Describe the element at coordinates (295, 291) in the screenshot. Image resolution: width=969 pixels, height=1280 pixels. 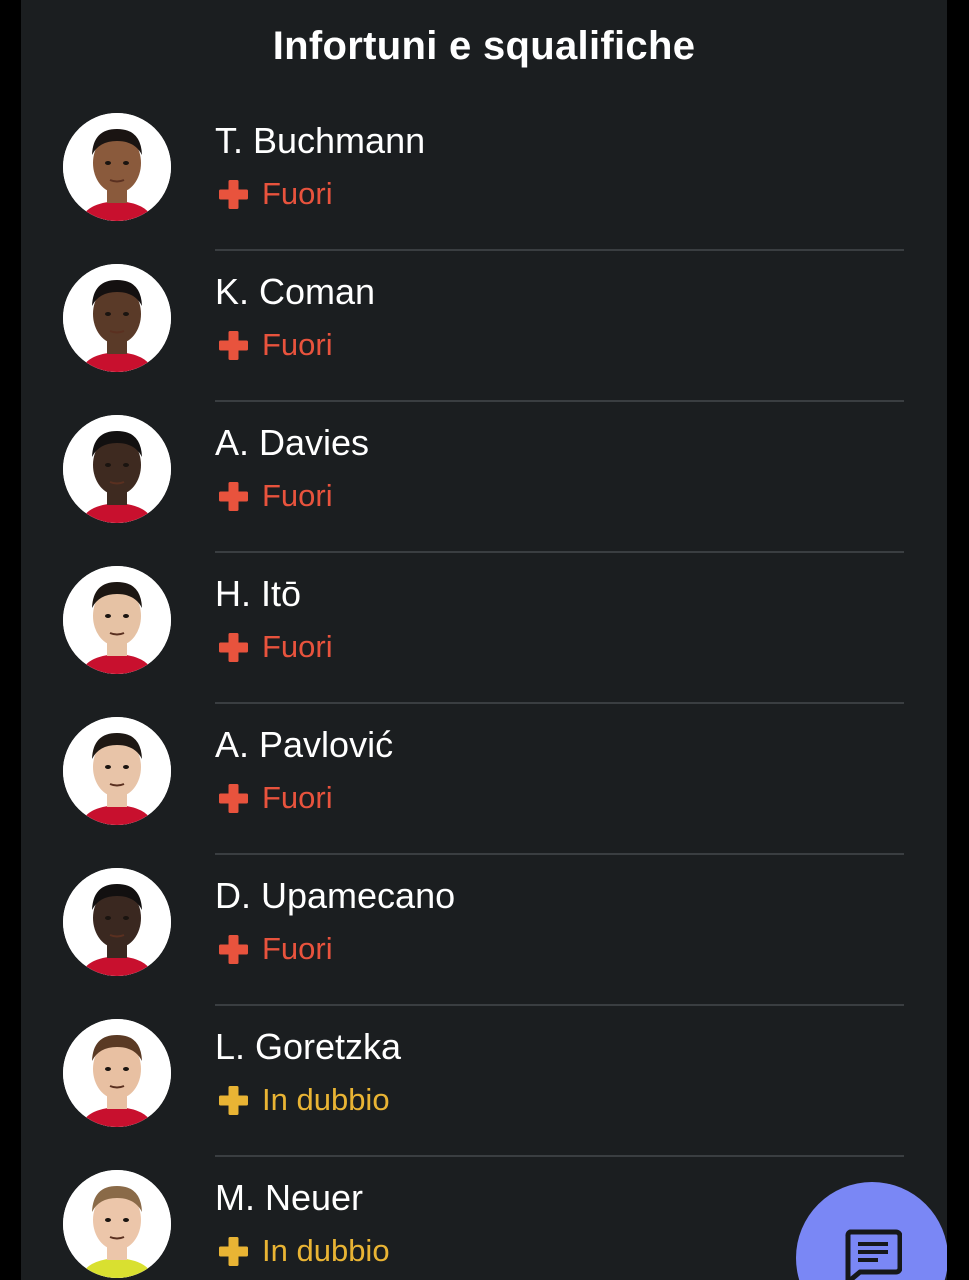
I see `player-name: K. Coman` at that location.